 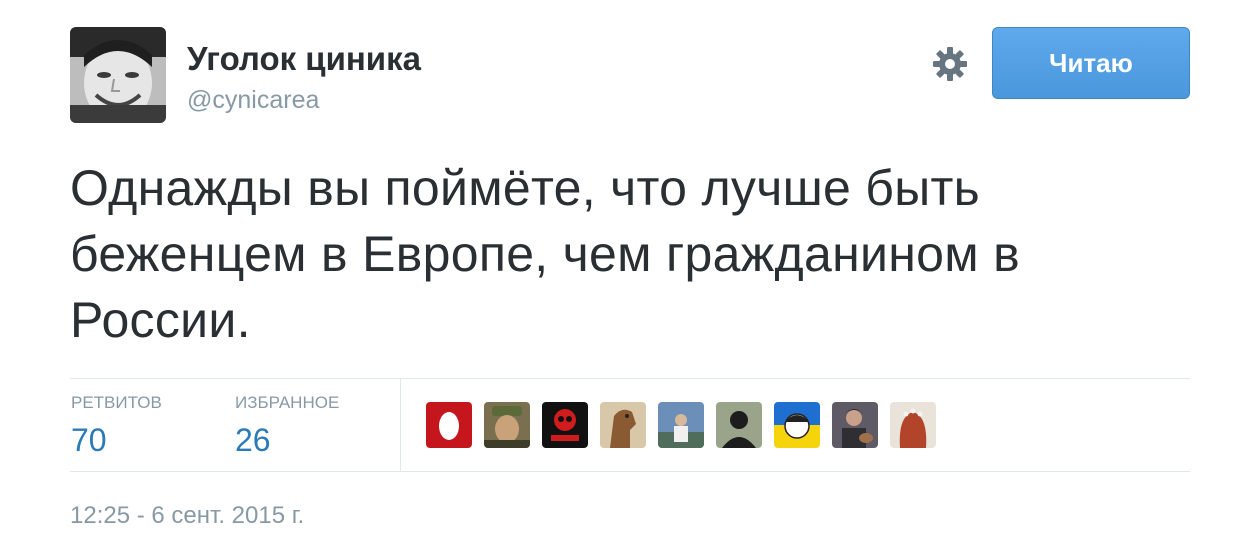 What do you see at coordinates (507, 425) in the screenshot?
I see `man-with-cap-avatar-icon` at bounding box center [507, 425].